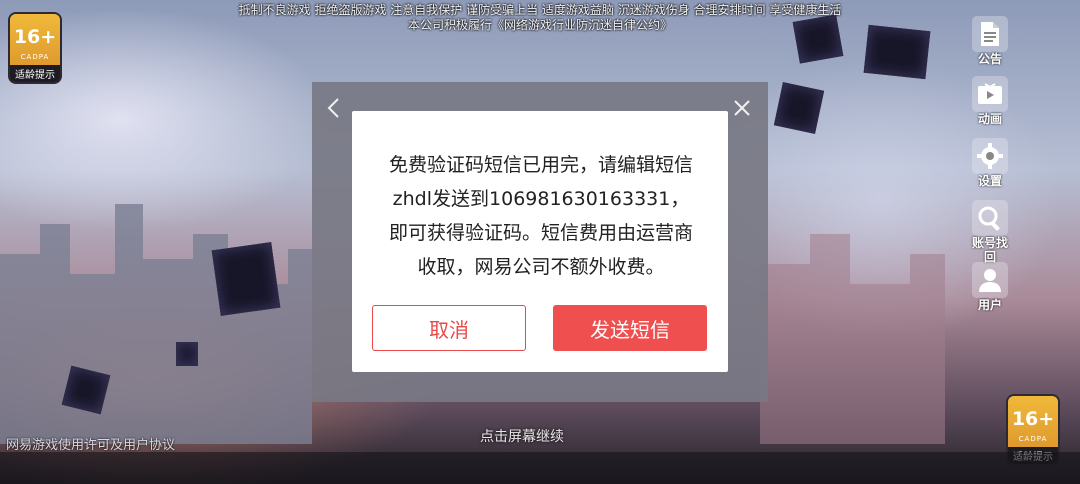 The image size is (1080, 484). What do you see at coordinates (630, 328) in the screenshot?
I see `send-sms-button: 发送短信` at bounding box center [630, 328].